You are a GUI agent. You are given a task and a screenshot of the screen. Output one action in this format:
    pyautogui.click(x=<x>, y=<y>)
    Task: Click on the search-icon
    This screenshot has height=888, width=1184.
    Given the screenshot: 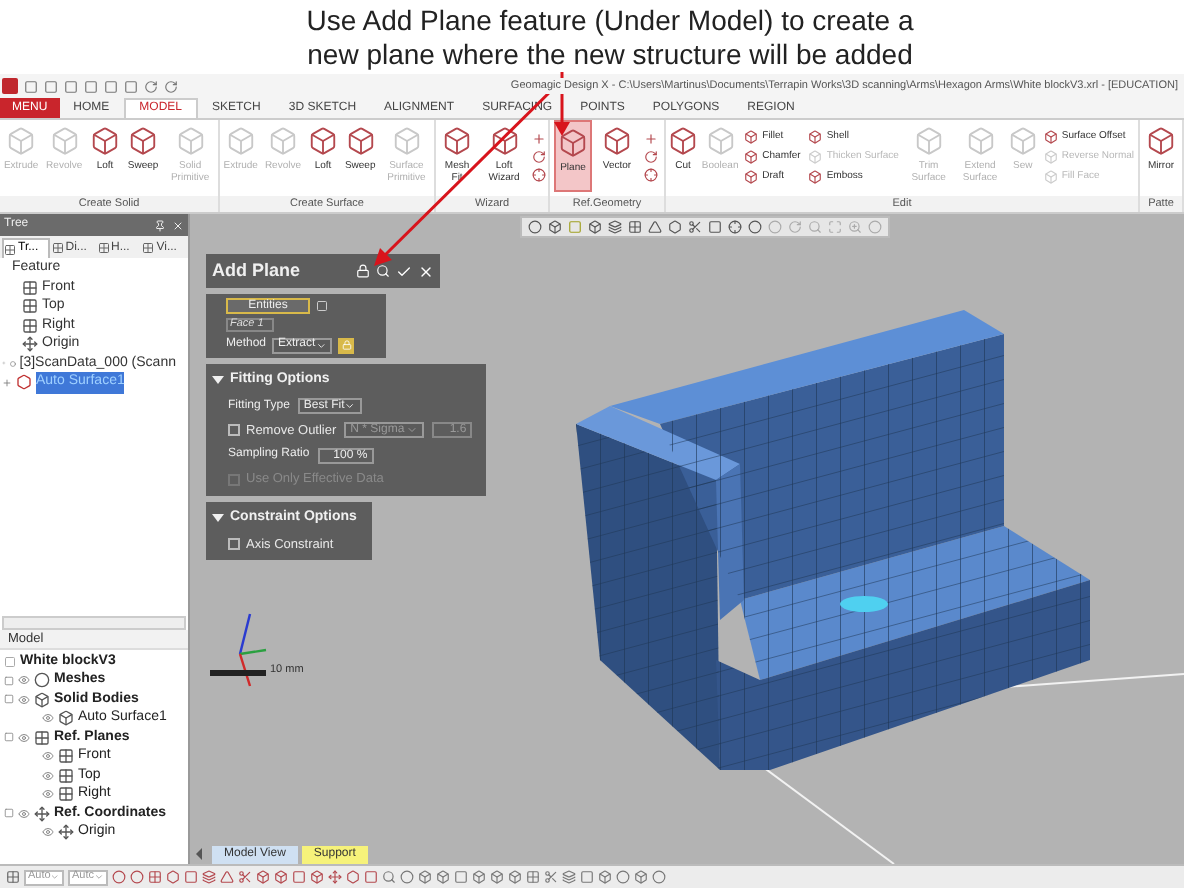 What is the action you would take?
    pyautogui.click(x=383, y=271)
    